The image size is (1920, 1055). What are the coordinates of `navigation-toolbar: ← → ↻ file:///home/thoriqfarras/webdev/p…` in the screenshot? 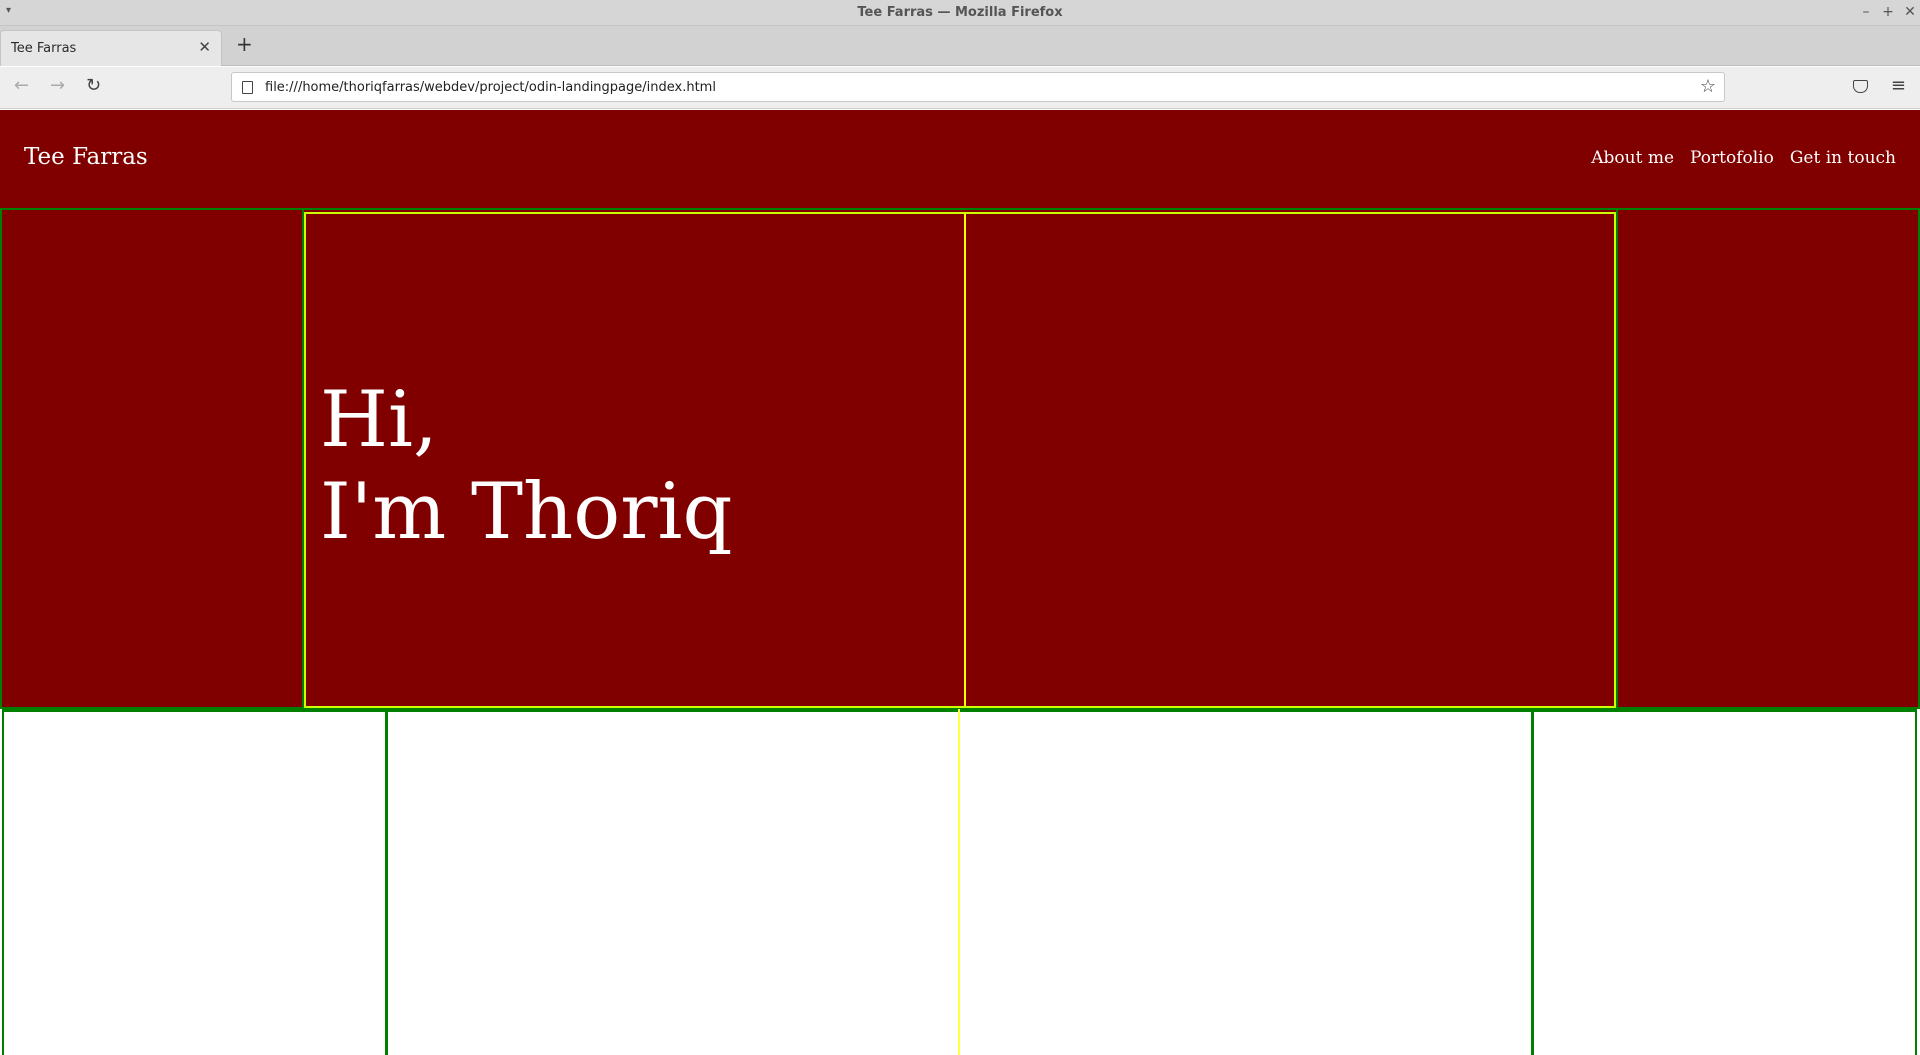 It's located at (960, 88).